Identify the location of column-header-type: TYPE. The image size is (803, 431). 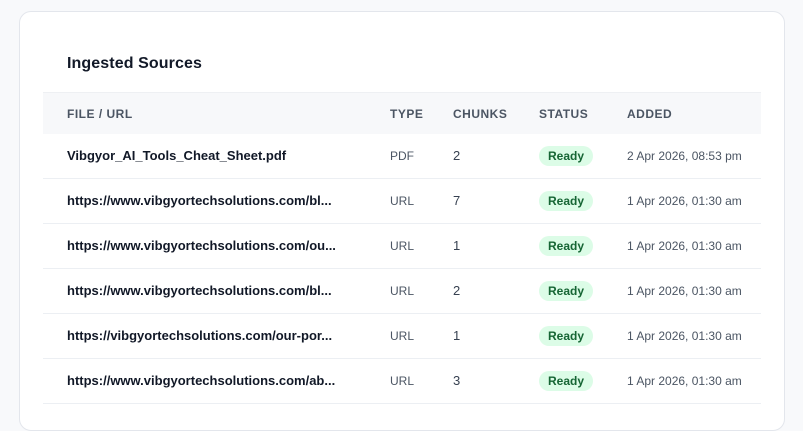
(406, 114).